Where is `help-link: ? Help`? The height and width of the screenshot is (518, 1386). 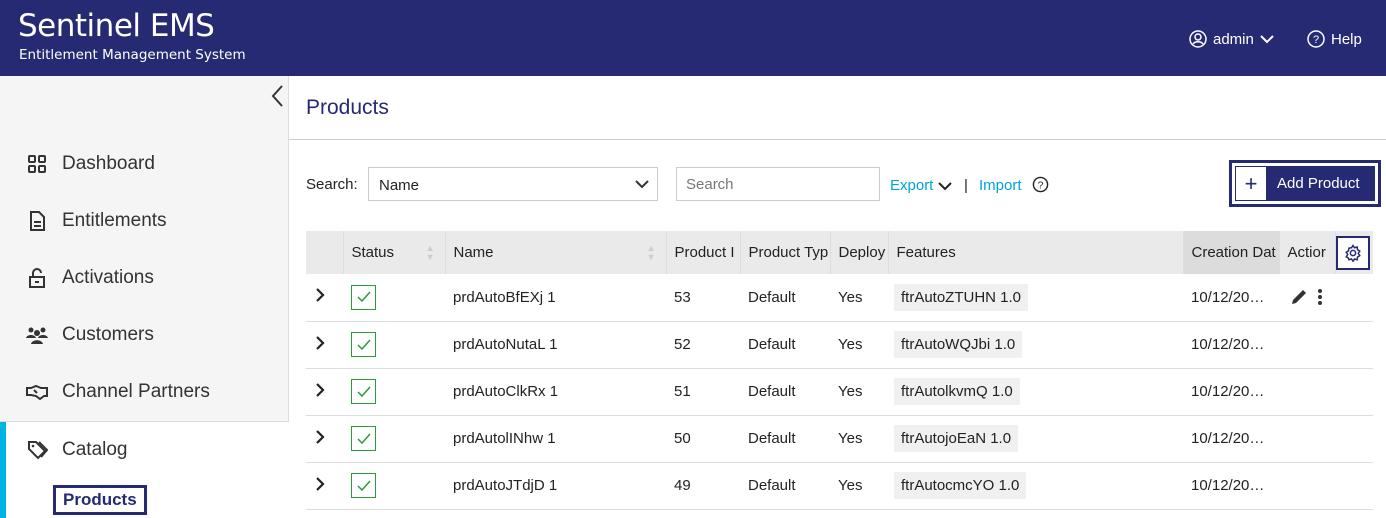
help-link: ? Help is located at coordinates (1334, 39).